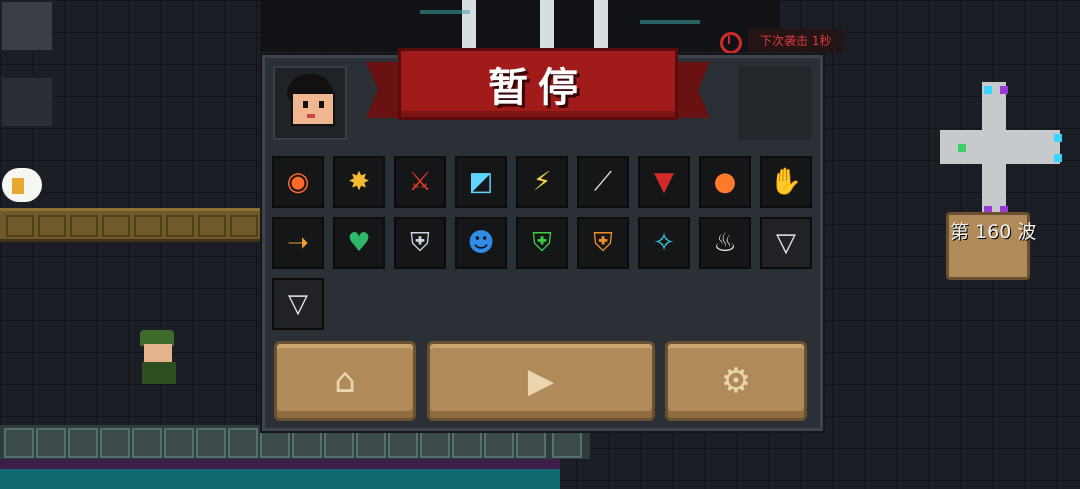 Image resolution: width=1080 pixels, height=489 pixels. I want to click on blue-head-buff-icon: ☻, so click(481, 243).